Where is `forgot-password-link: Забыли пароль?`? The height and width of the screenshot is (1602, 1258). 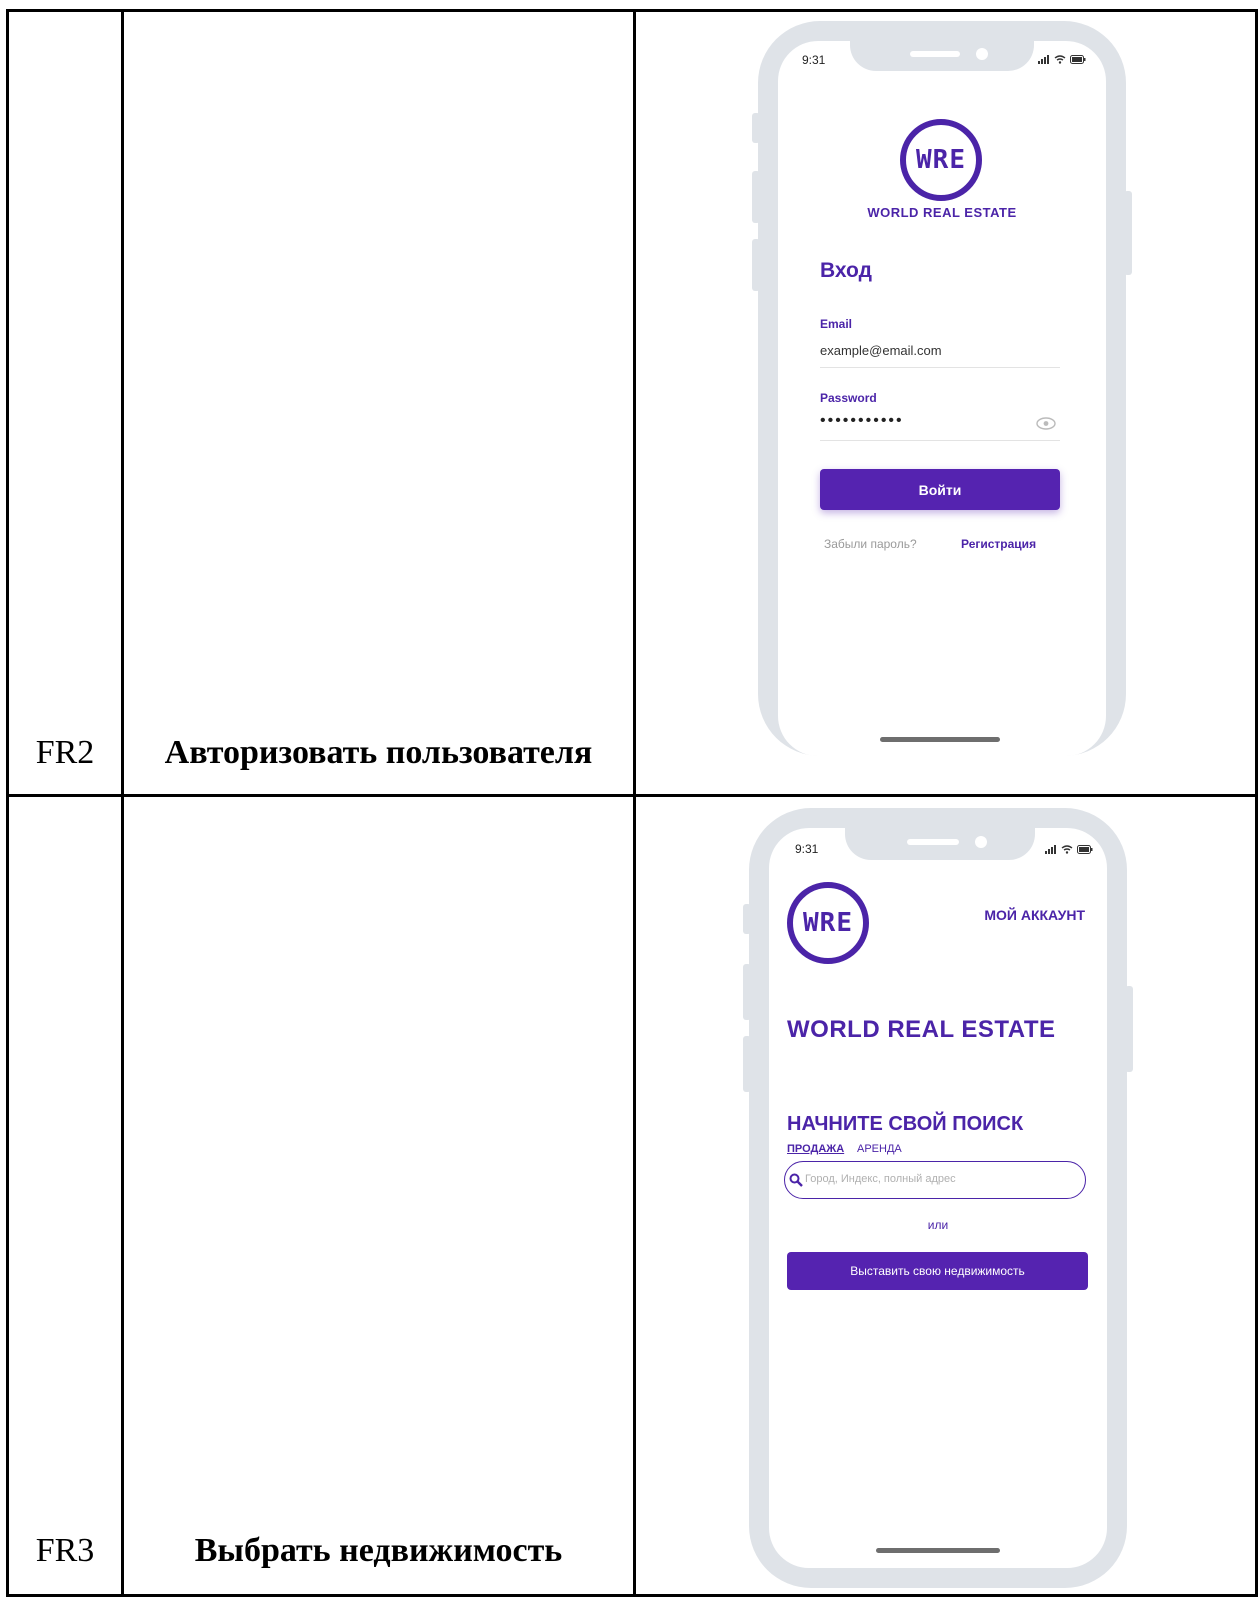
forgot-password-link: Забыли пароль? is located at coordinates (870, 544).